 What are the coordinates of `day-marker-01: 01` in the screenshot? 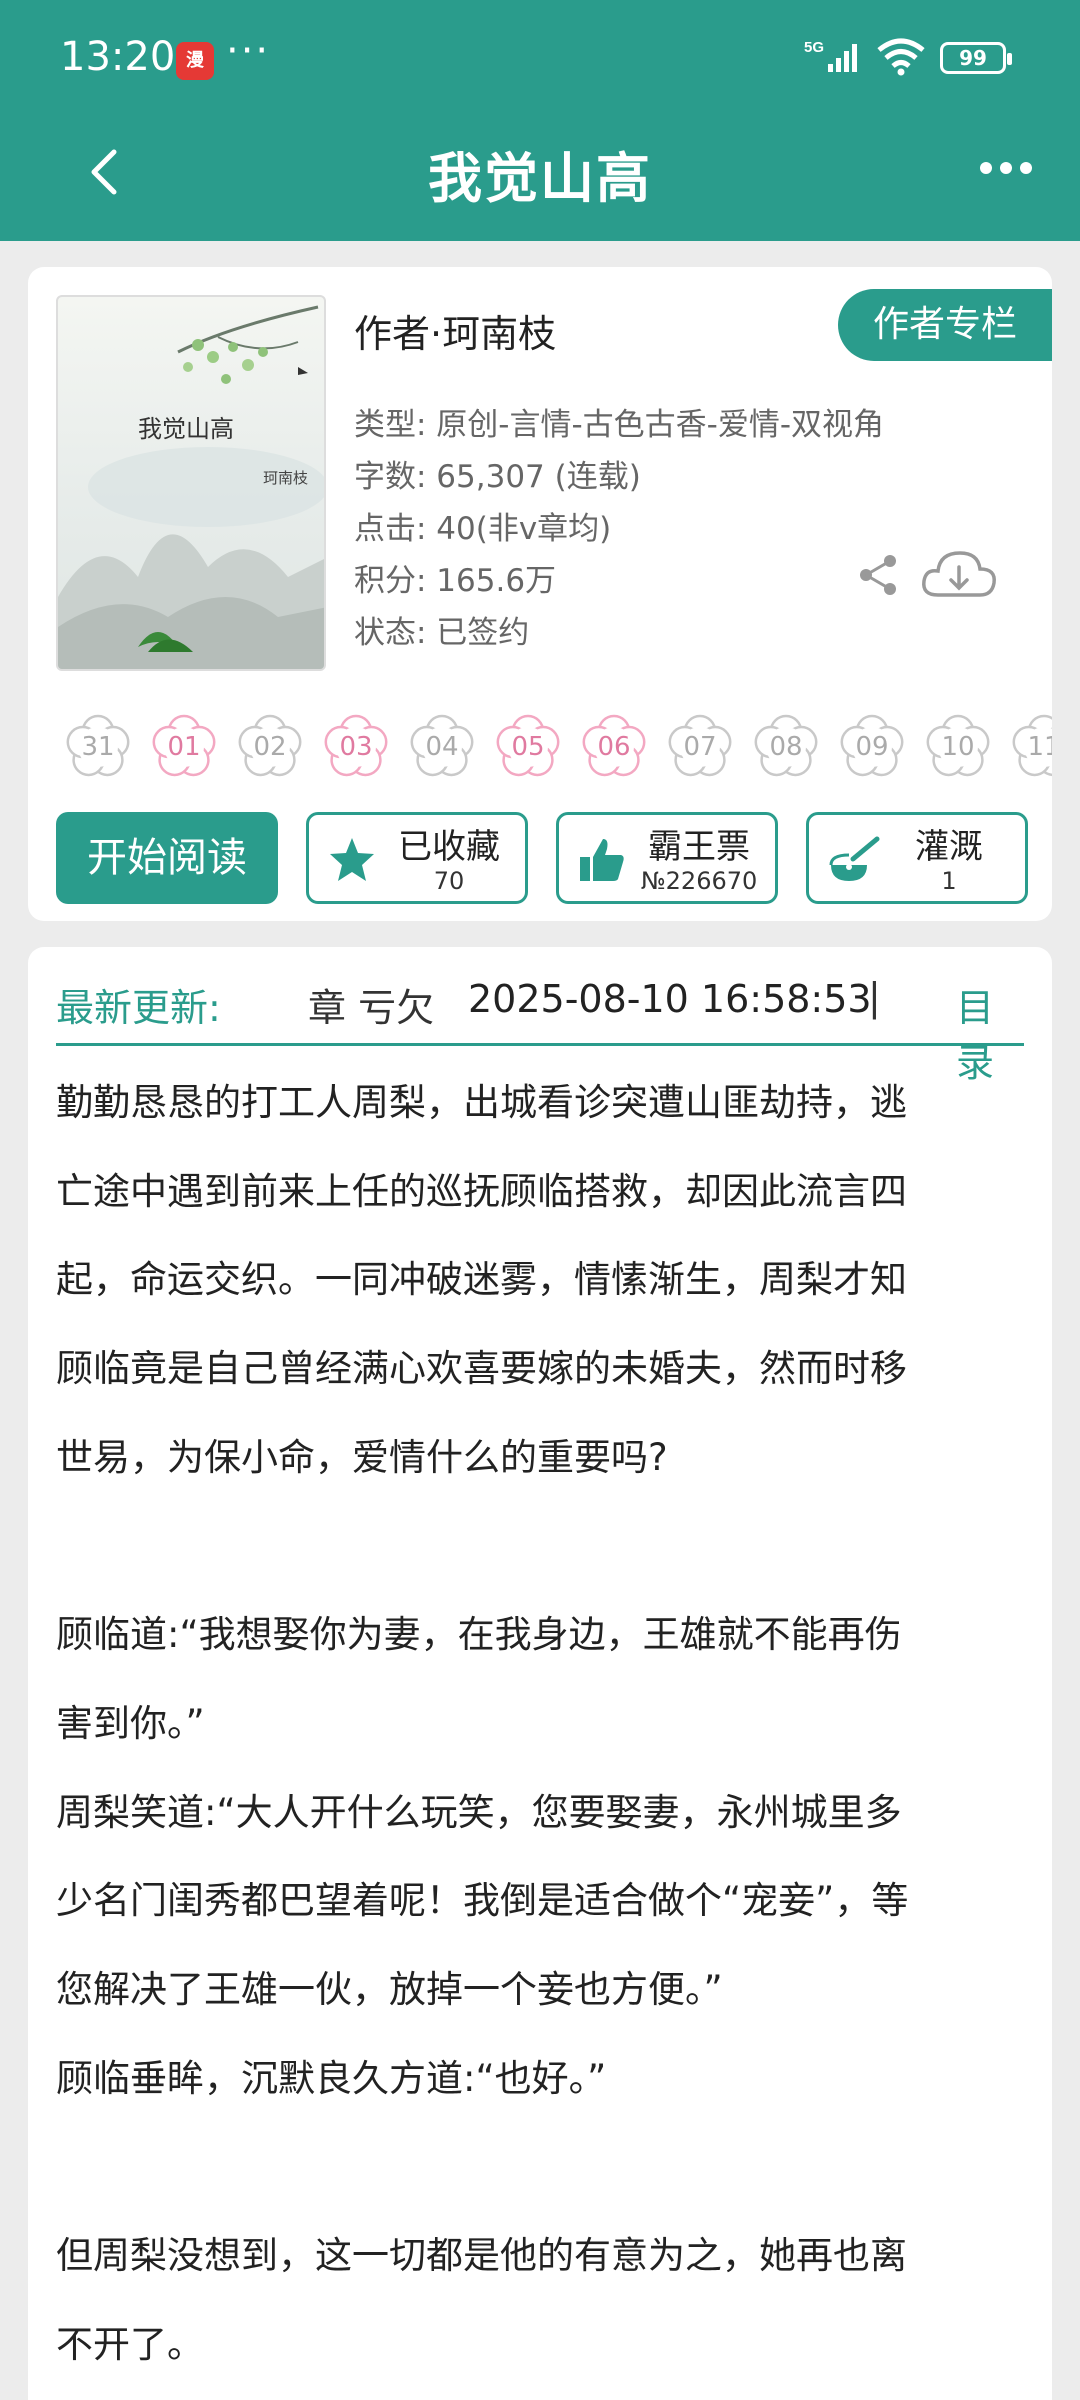 It's located at (184, 747).